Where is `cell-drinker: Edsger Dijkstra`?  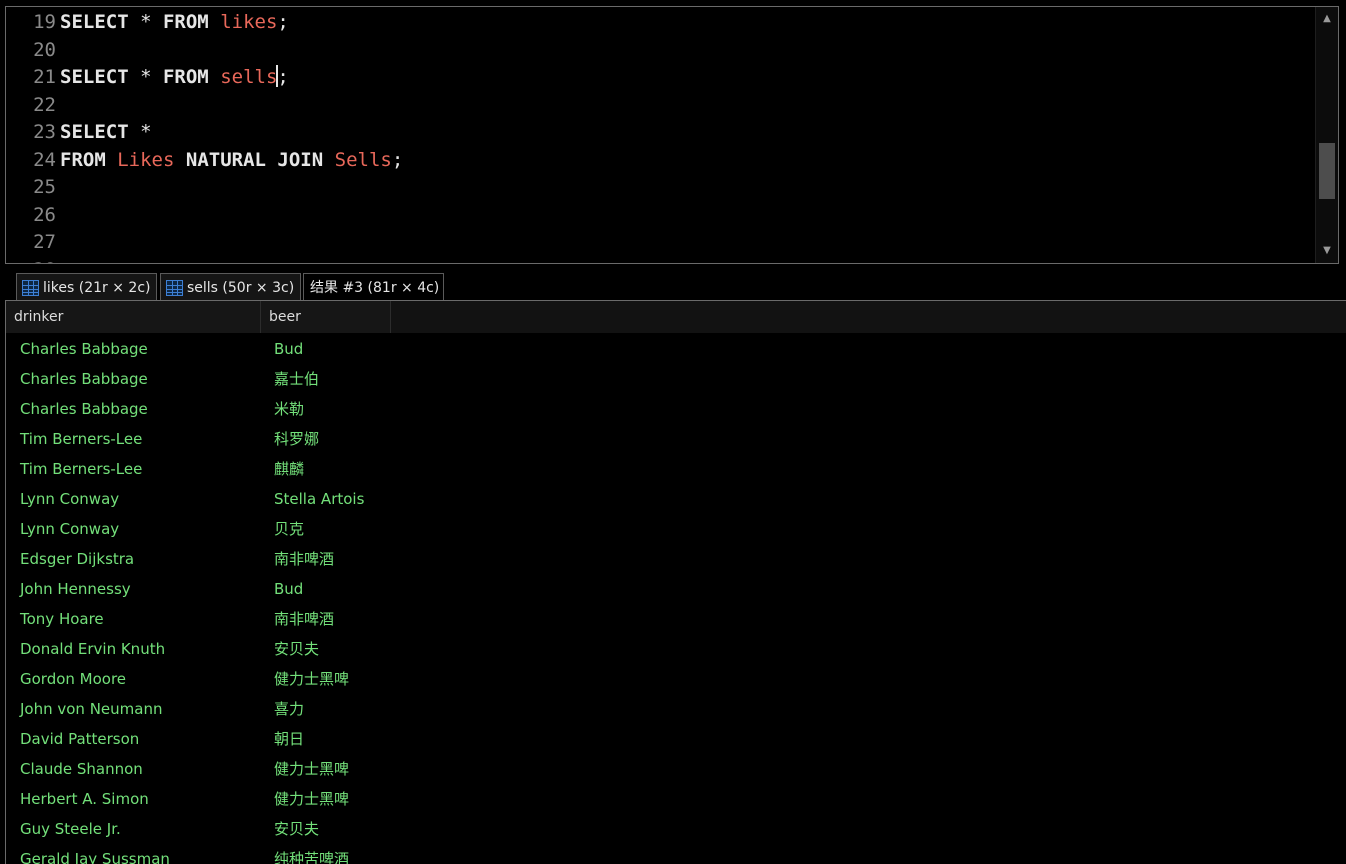 cell-drinker: Edsger Dijkstra is located at coordinates (77, 559).